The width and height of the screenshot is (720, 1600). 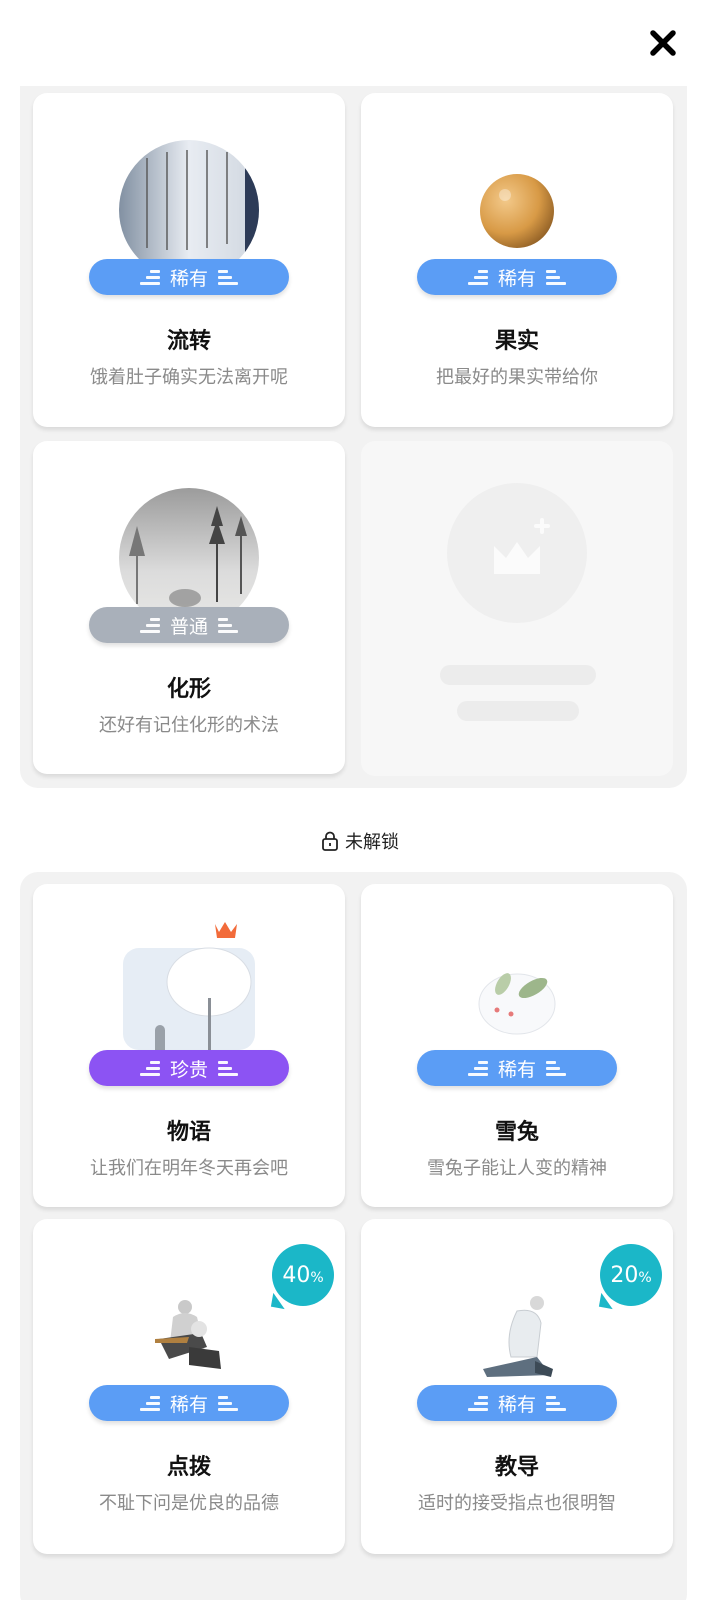 I want to click on progress-badge: 20 %, so click(x=630, y=1277).